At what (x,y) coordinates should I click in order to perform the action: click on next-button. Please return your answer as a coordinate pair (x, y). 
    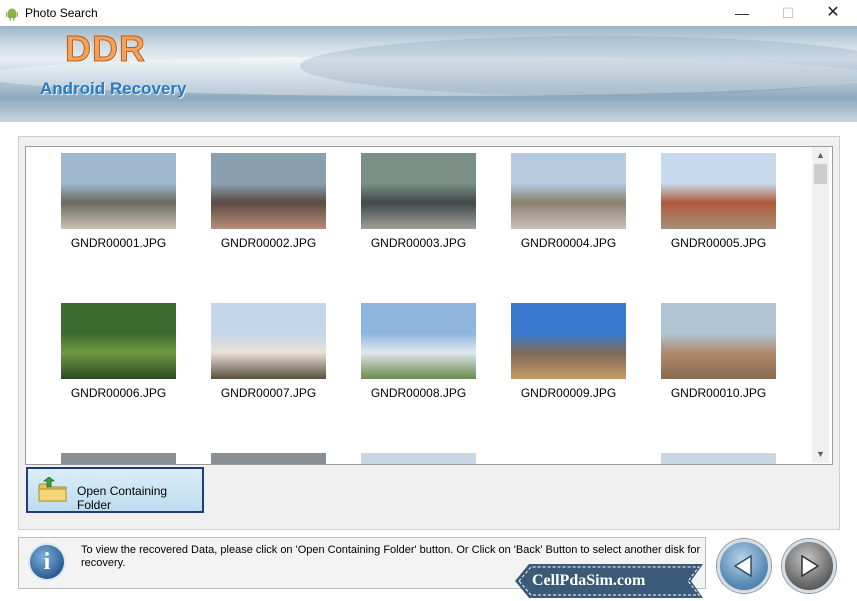
    Looking at the image, I should click on (809, 566).